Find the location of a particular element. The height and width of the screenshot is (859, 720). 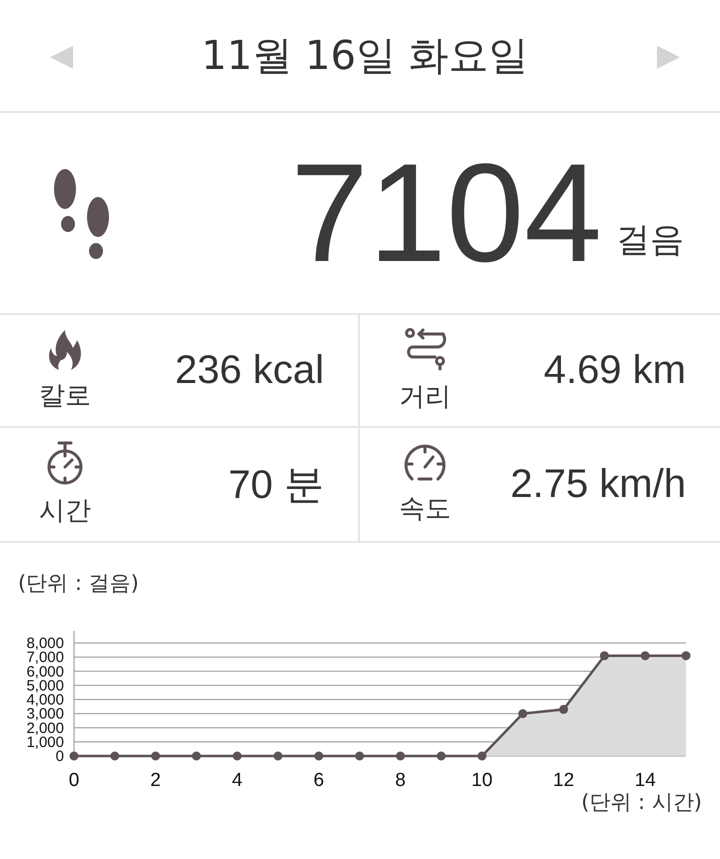

x-tick-label: 4 is located at coordinates (237, 780).